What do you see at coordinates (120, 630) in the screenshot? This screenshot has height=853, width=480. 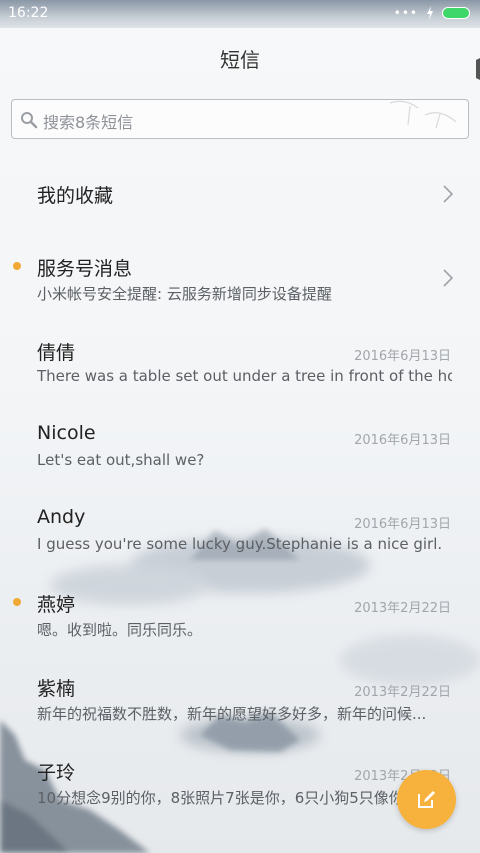 I see `conversation-preview: 嗯。收到啦。同乐同乐。` at bounding box center [120, 630].